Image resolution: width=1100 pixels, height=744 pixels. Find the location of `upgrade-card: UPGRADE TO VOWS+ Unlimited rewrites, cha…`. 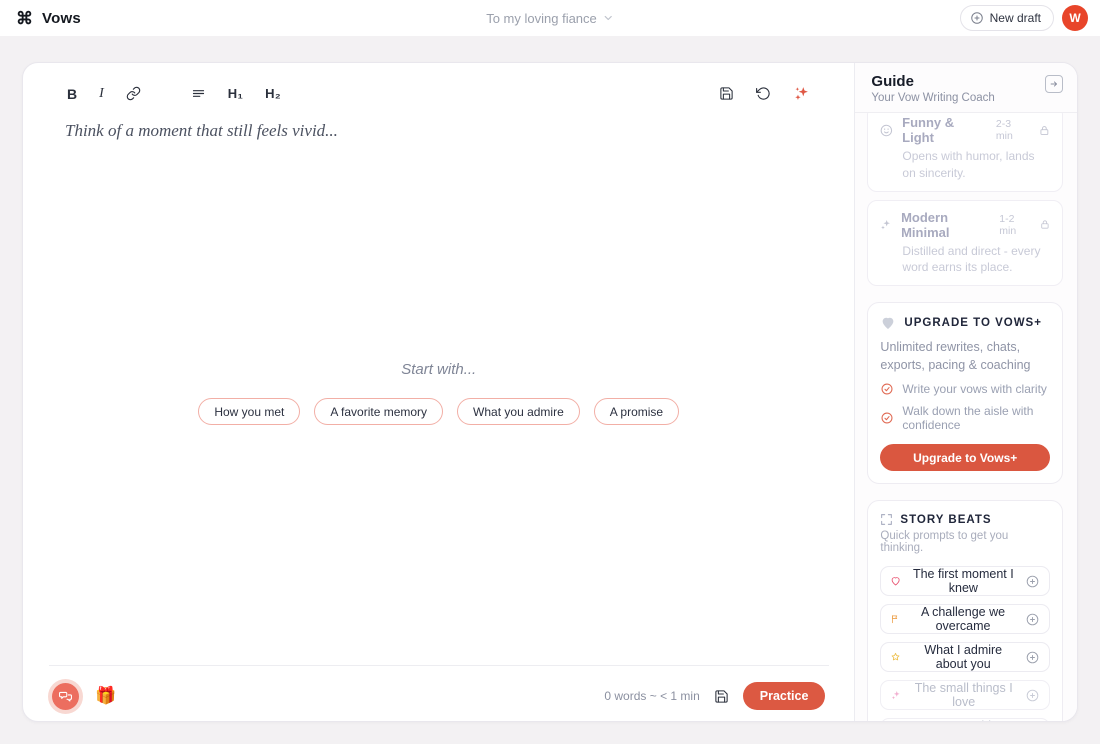

upgrade-card: UPGRADE TO VOWS+ Unlimited rewrites, cha… is located at coordinates (965, 393).